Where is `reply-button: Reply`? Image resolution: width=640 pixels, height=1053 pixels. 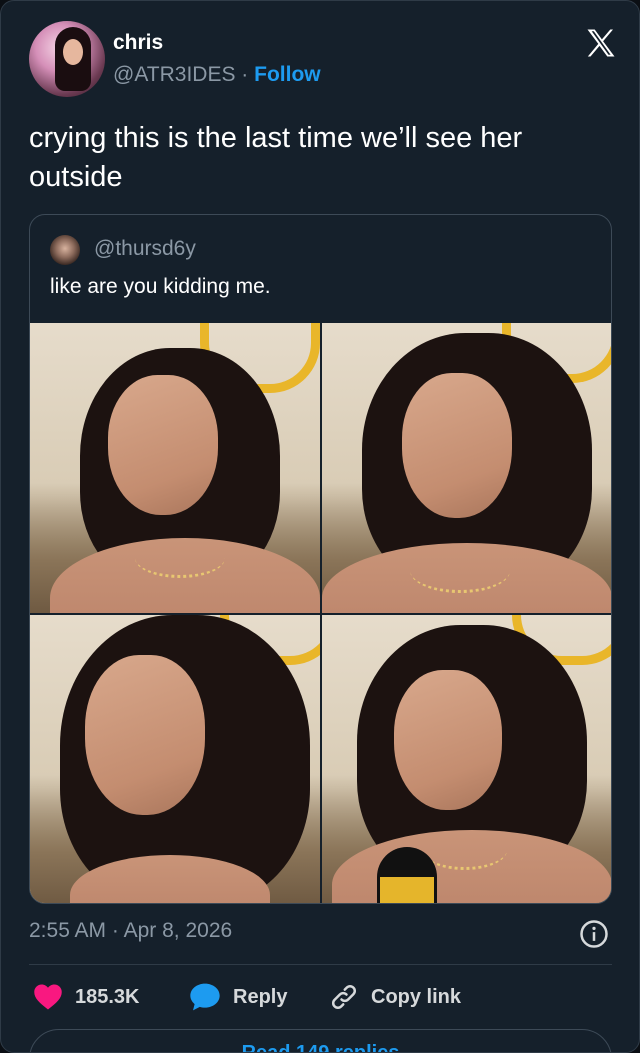 reply-button: Reply is located at coordinates (238, 997).